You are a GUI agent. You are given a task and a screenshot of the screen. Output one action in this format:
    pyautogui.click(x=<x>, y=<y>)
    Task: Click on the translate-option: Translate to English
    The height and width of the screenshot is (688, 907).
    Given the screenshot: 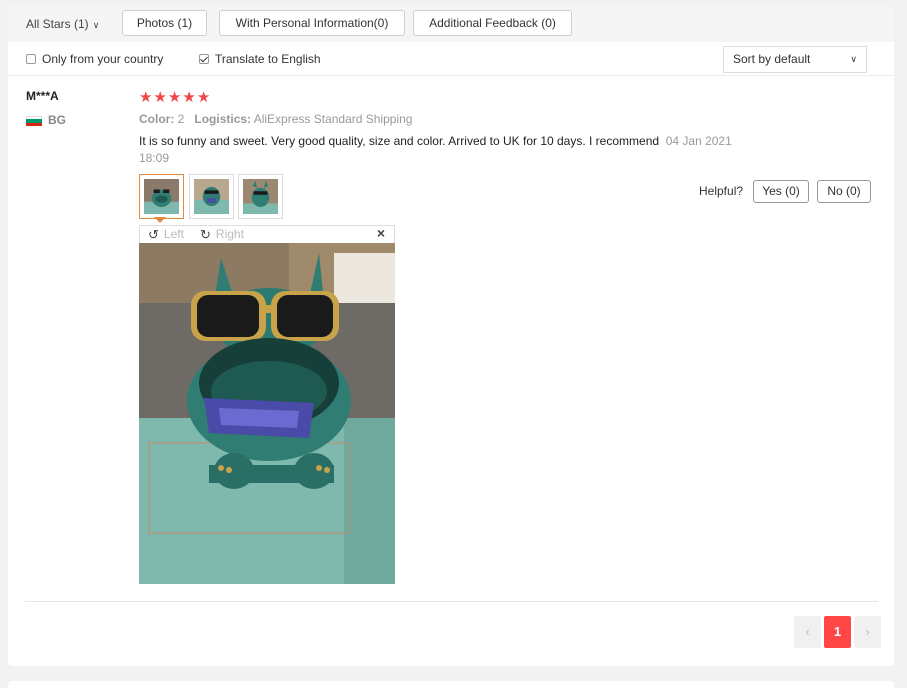 What is the action you would take?
    pyautogui.click(x=260, y=59)
    